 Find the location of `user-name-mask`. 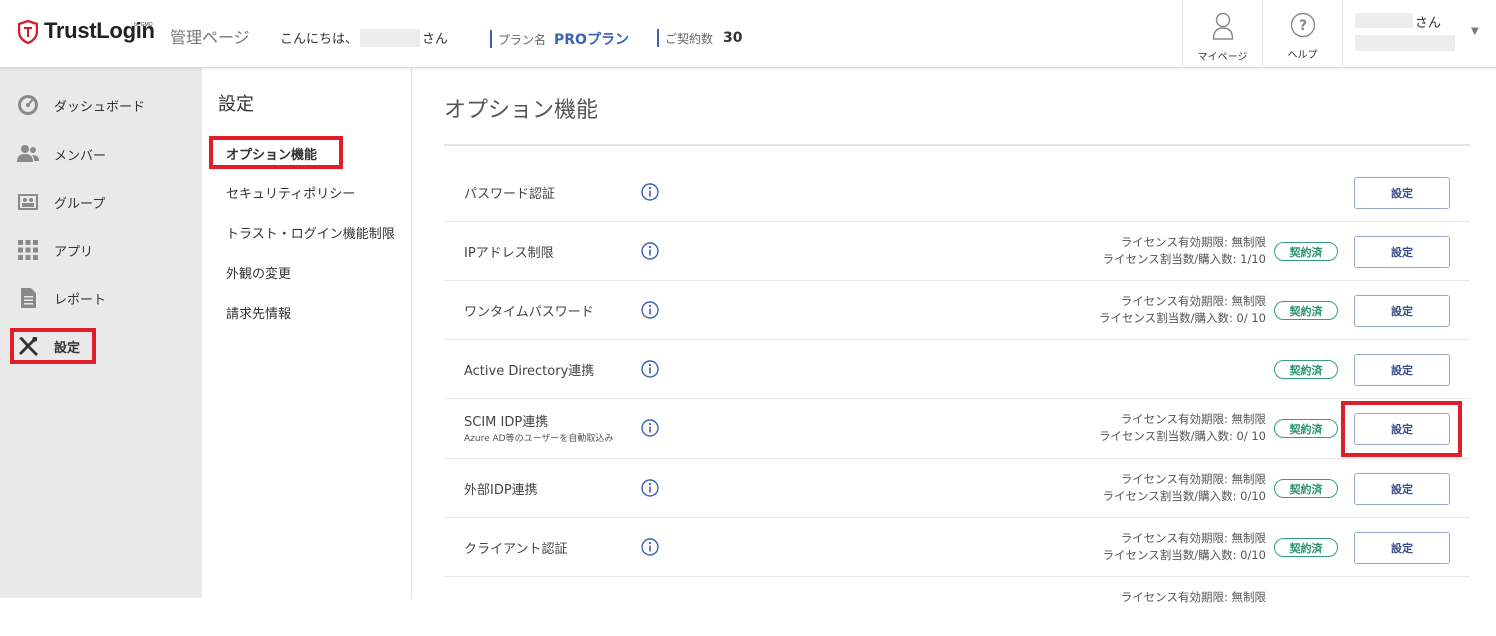

user-name-mask is located at coordinates (1384, 20).